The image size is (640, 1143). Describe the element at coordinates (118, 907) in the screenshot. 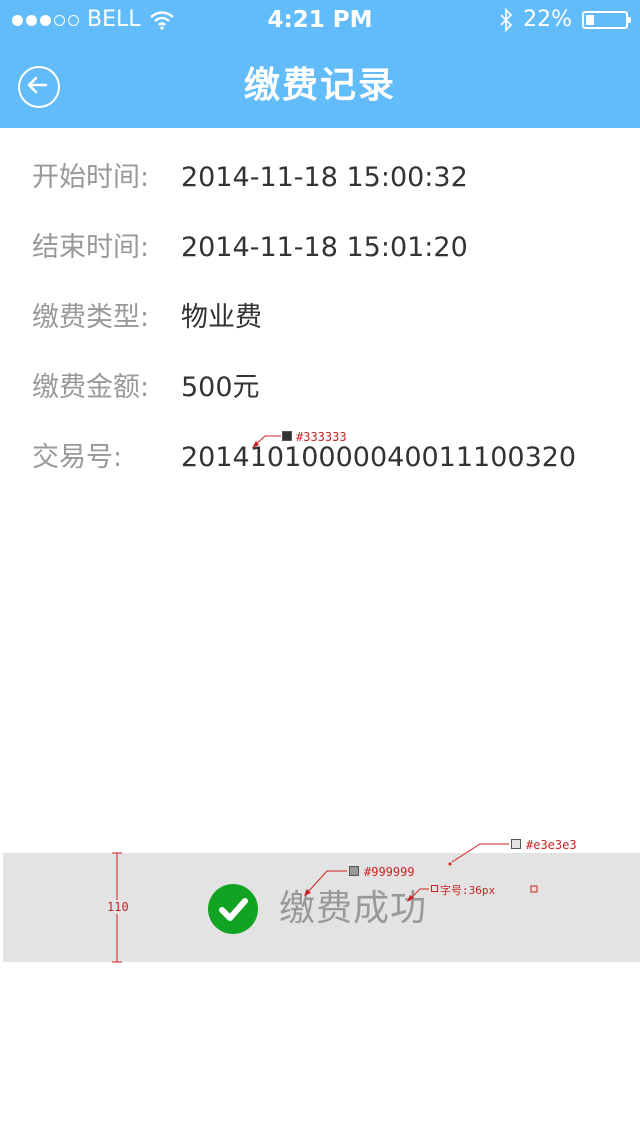

I see `annotation-bar-height: 110` at that location.